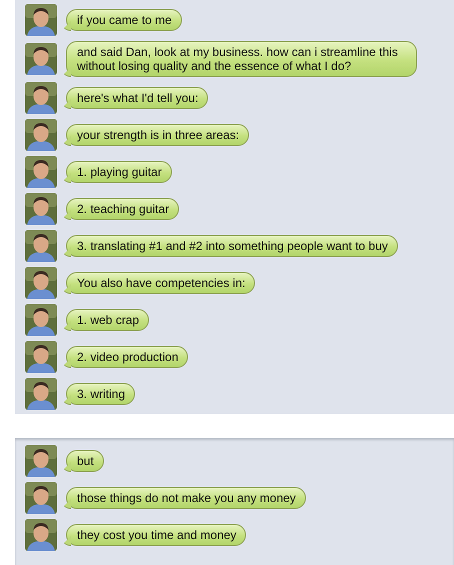 The height and width of the screenshot is (565, 454). What do you see at coordinates (158, 283) in the screenshot?
I see `message-bubble: You also have competencies in:` at bounding box center [158, 283].